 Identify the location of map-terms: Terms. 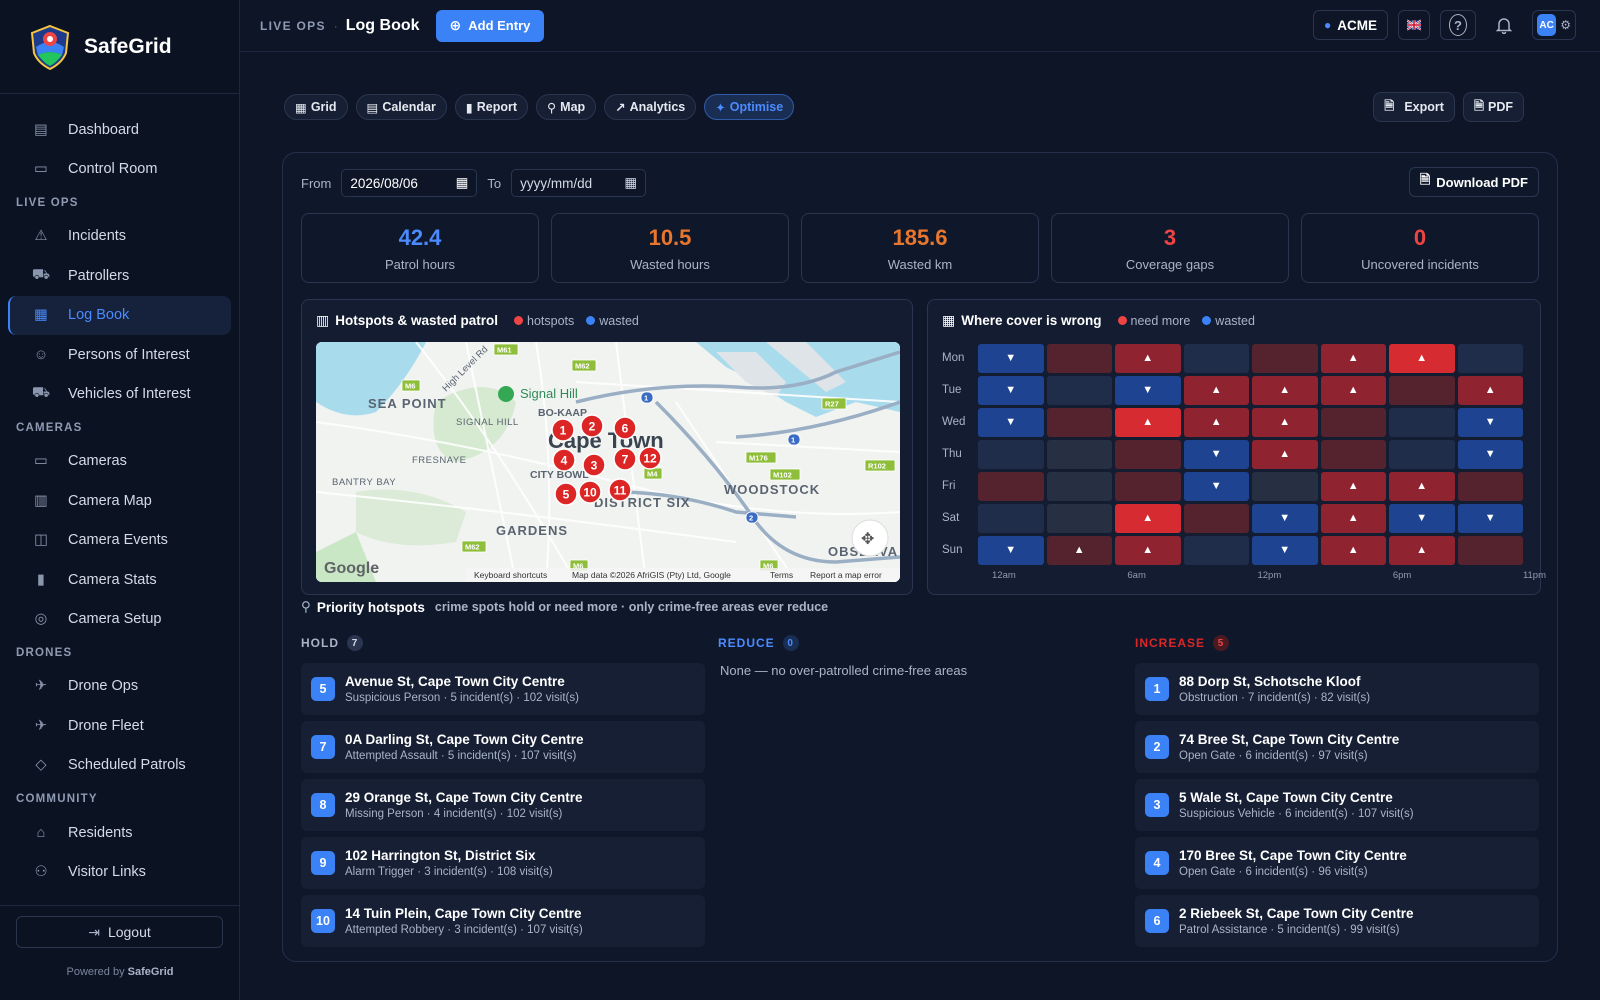
(781, 575).